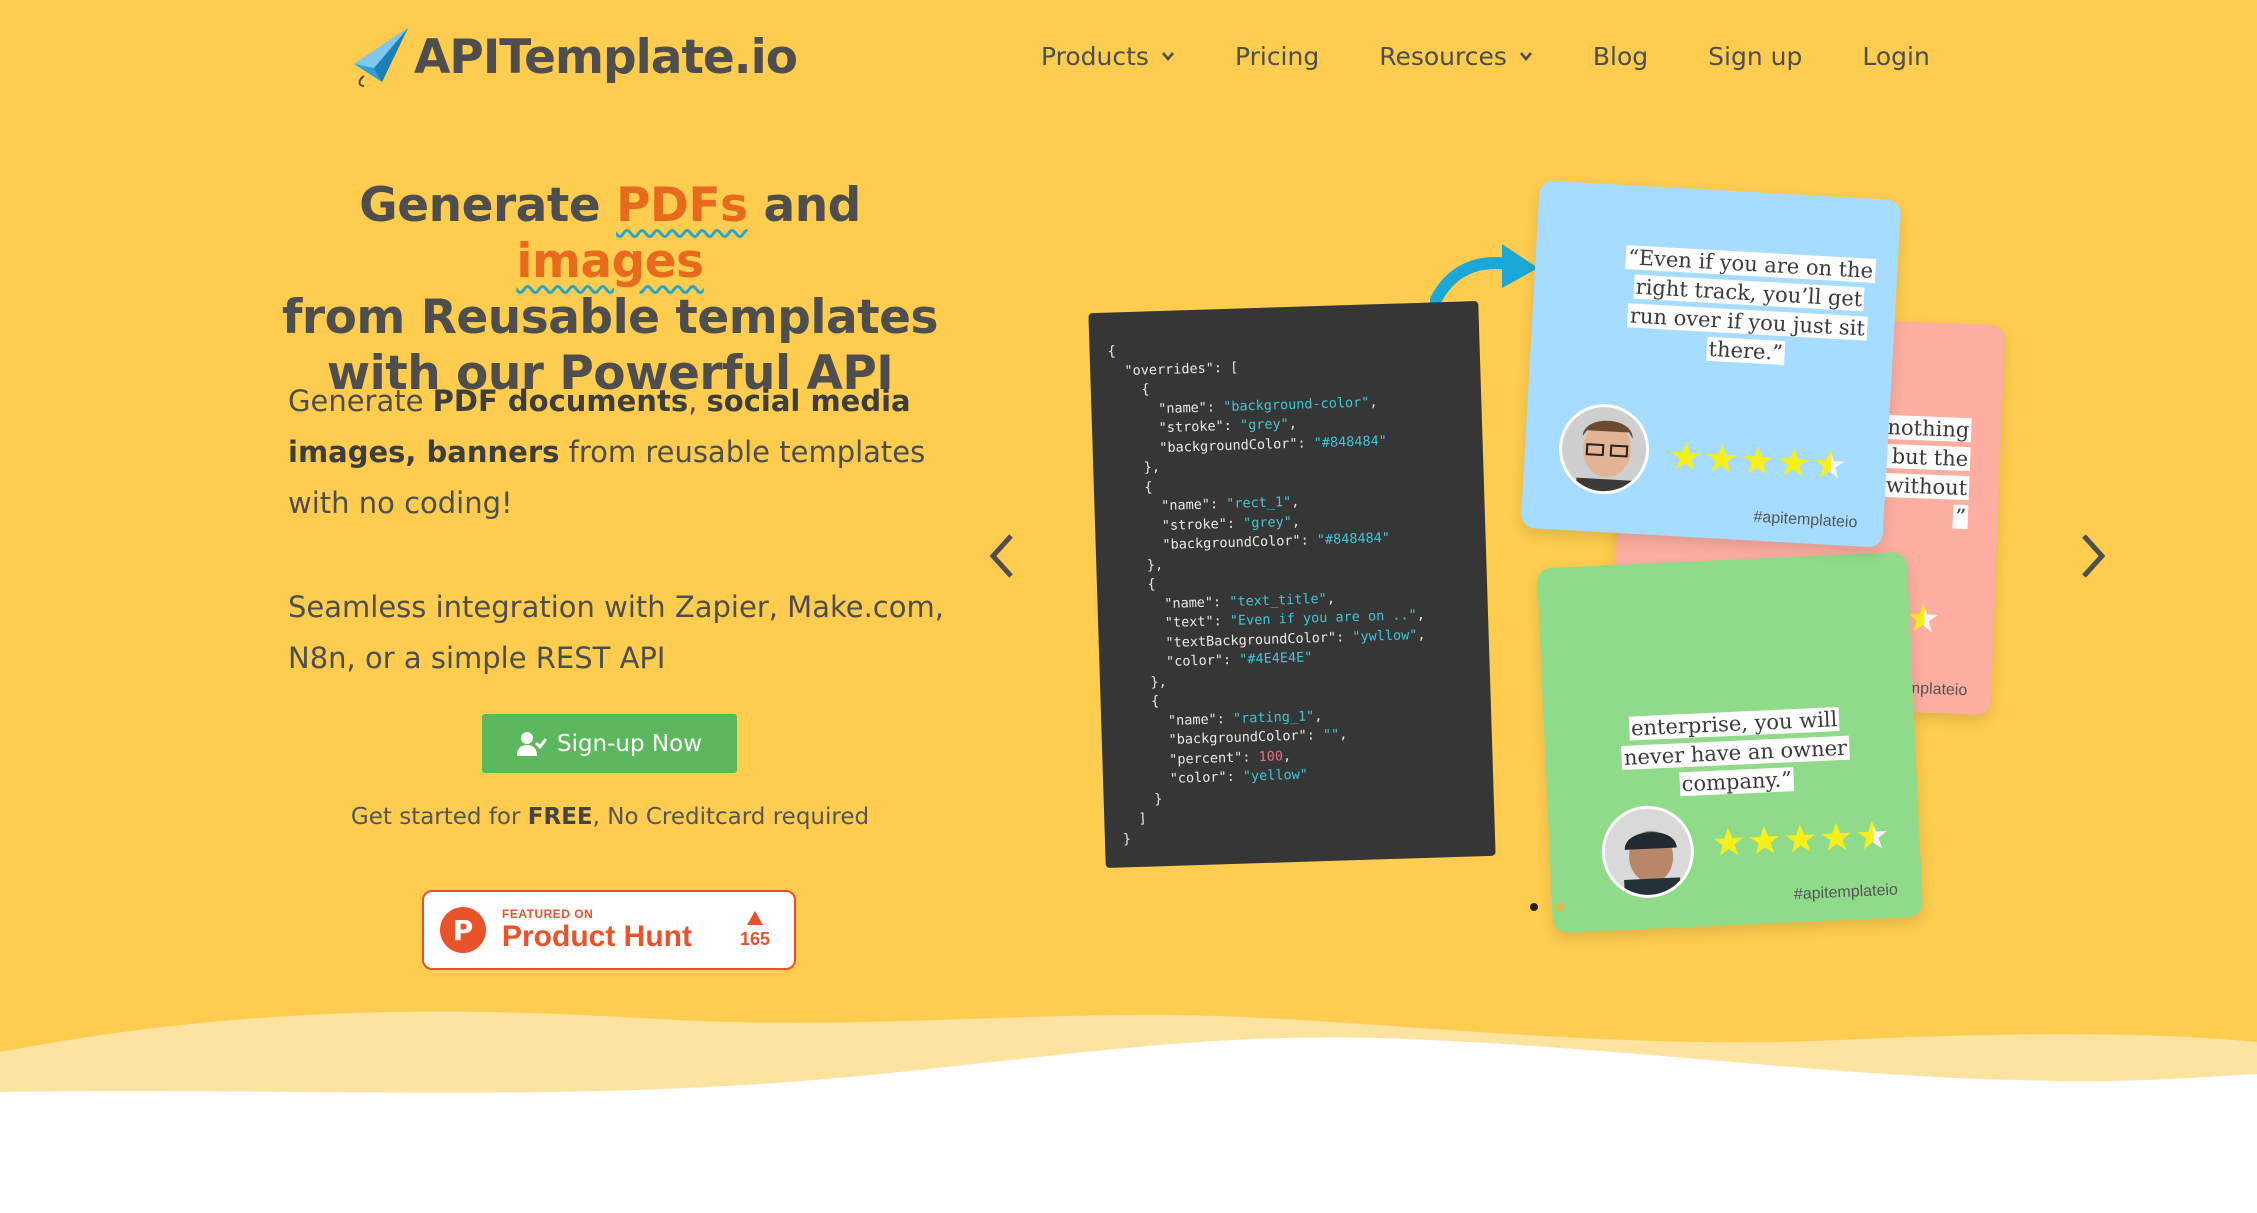 The height and width of the screenshot is (1213, 2257). What do you see at coordinates (560, 401) in the screenshot?
I see `desc-bold-pdf: PDF documents` at bounding box center [560, 401].